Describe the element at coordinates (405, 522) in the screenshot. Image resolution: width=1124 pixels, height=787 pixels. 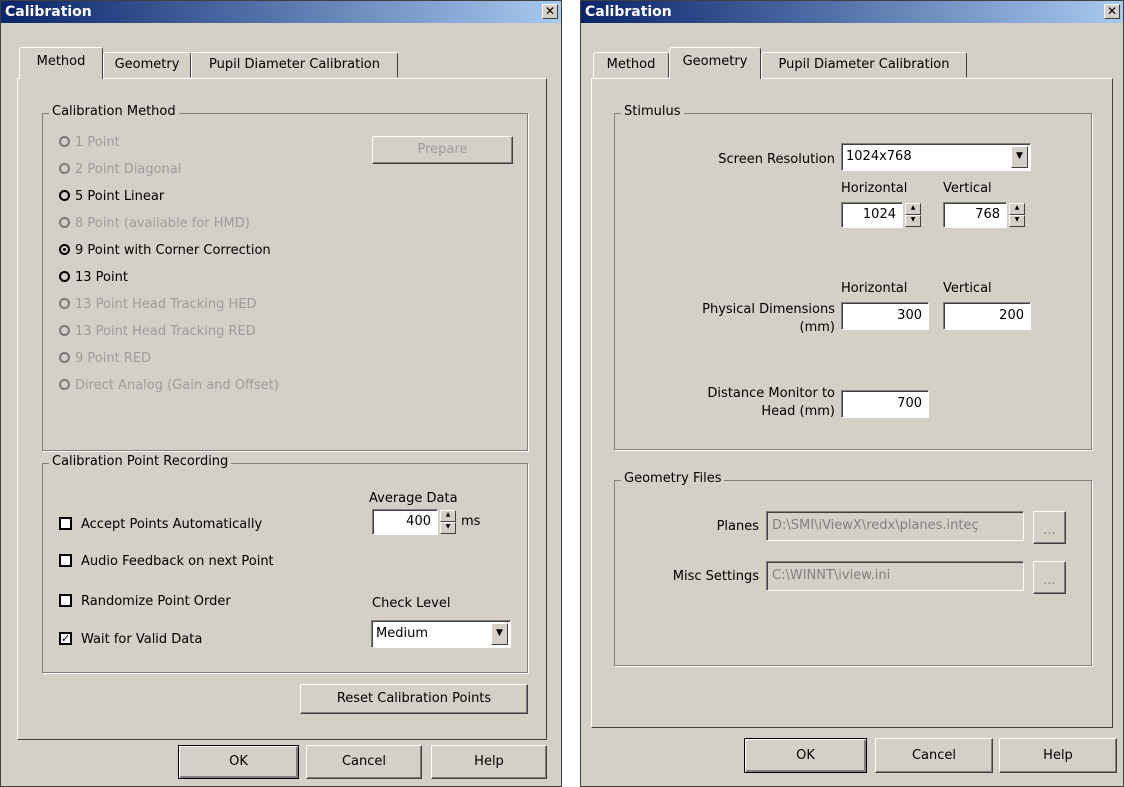
I see `average-data-input: 400` at that location.